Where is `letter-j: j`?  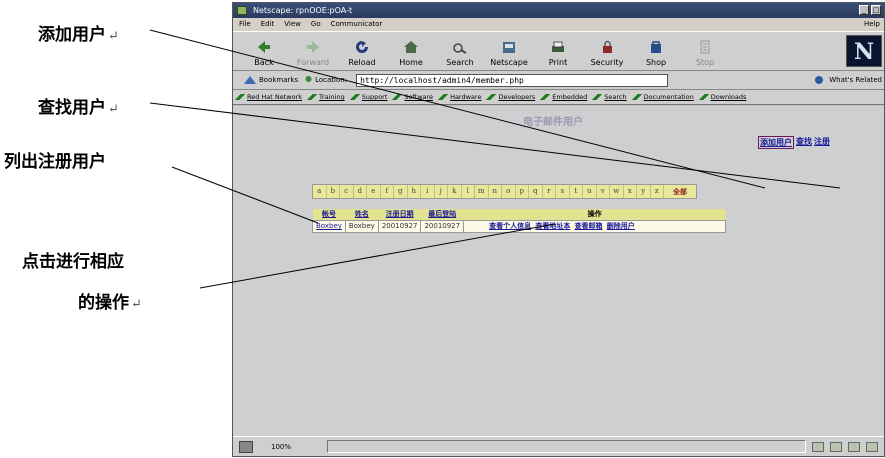
letter-j: j is located at coordinates (441, 191).